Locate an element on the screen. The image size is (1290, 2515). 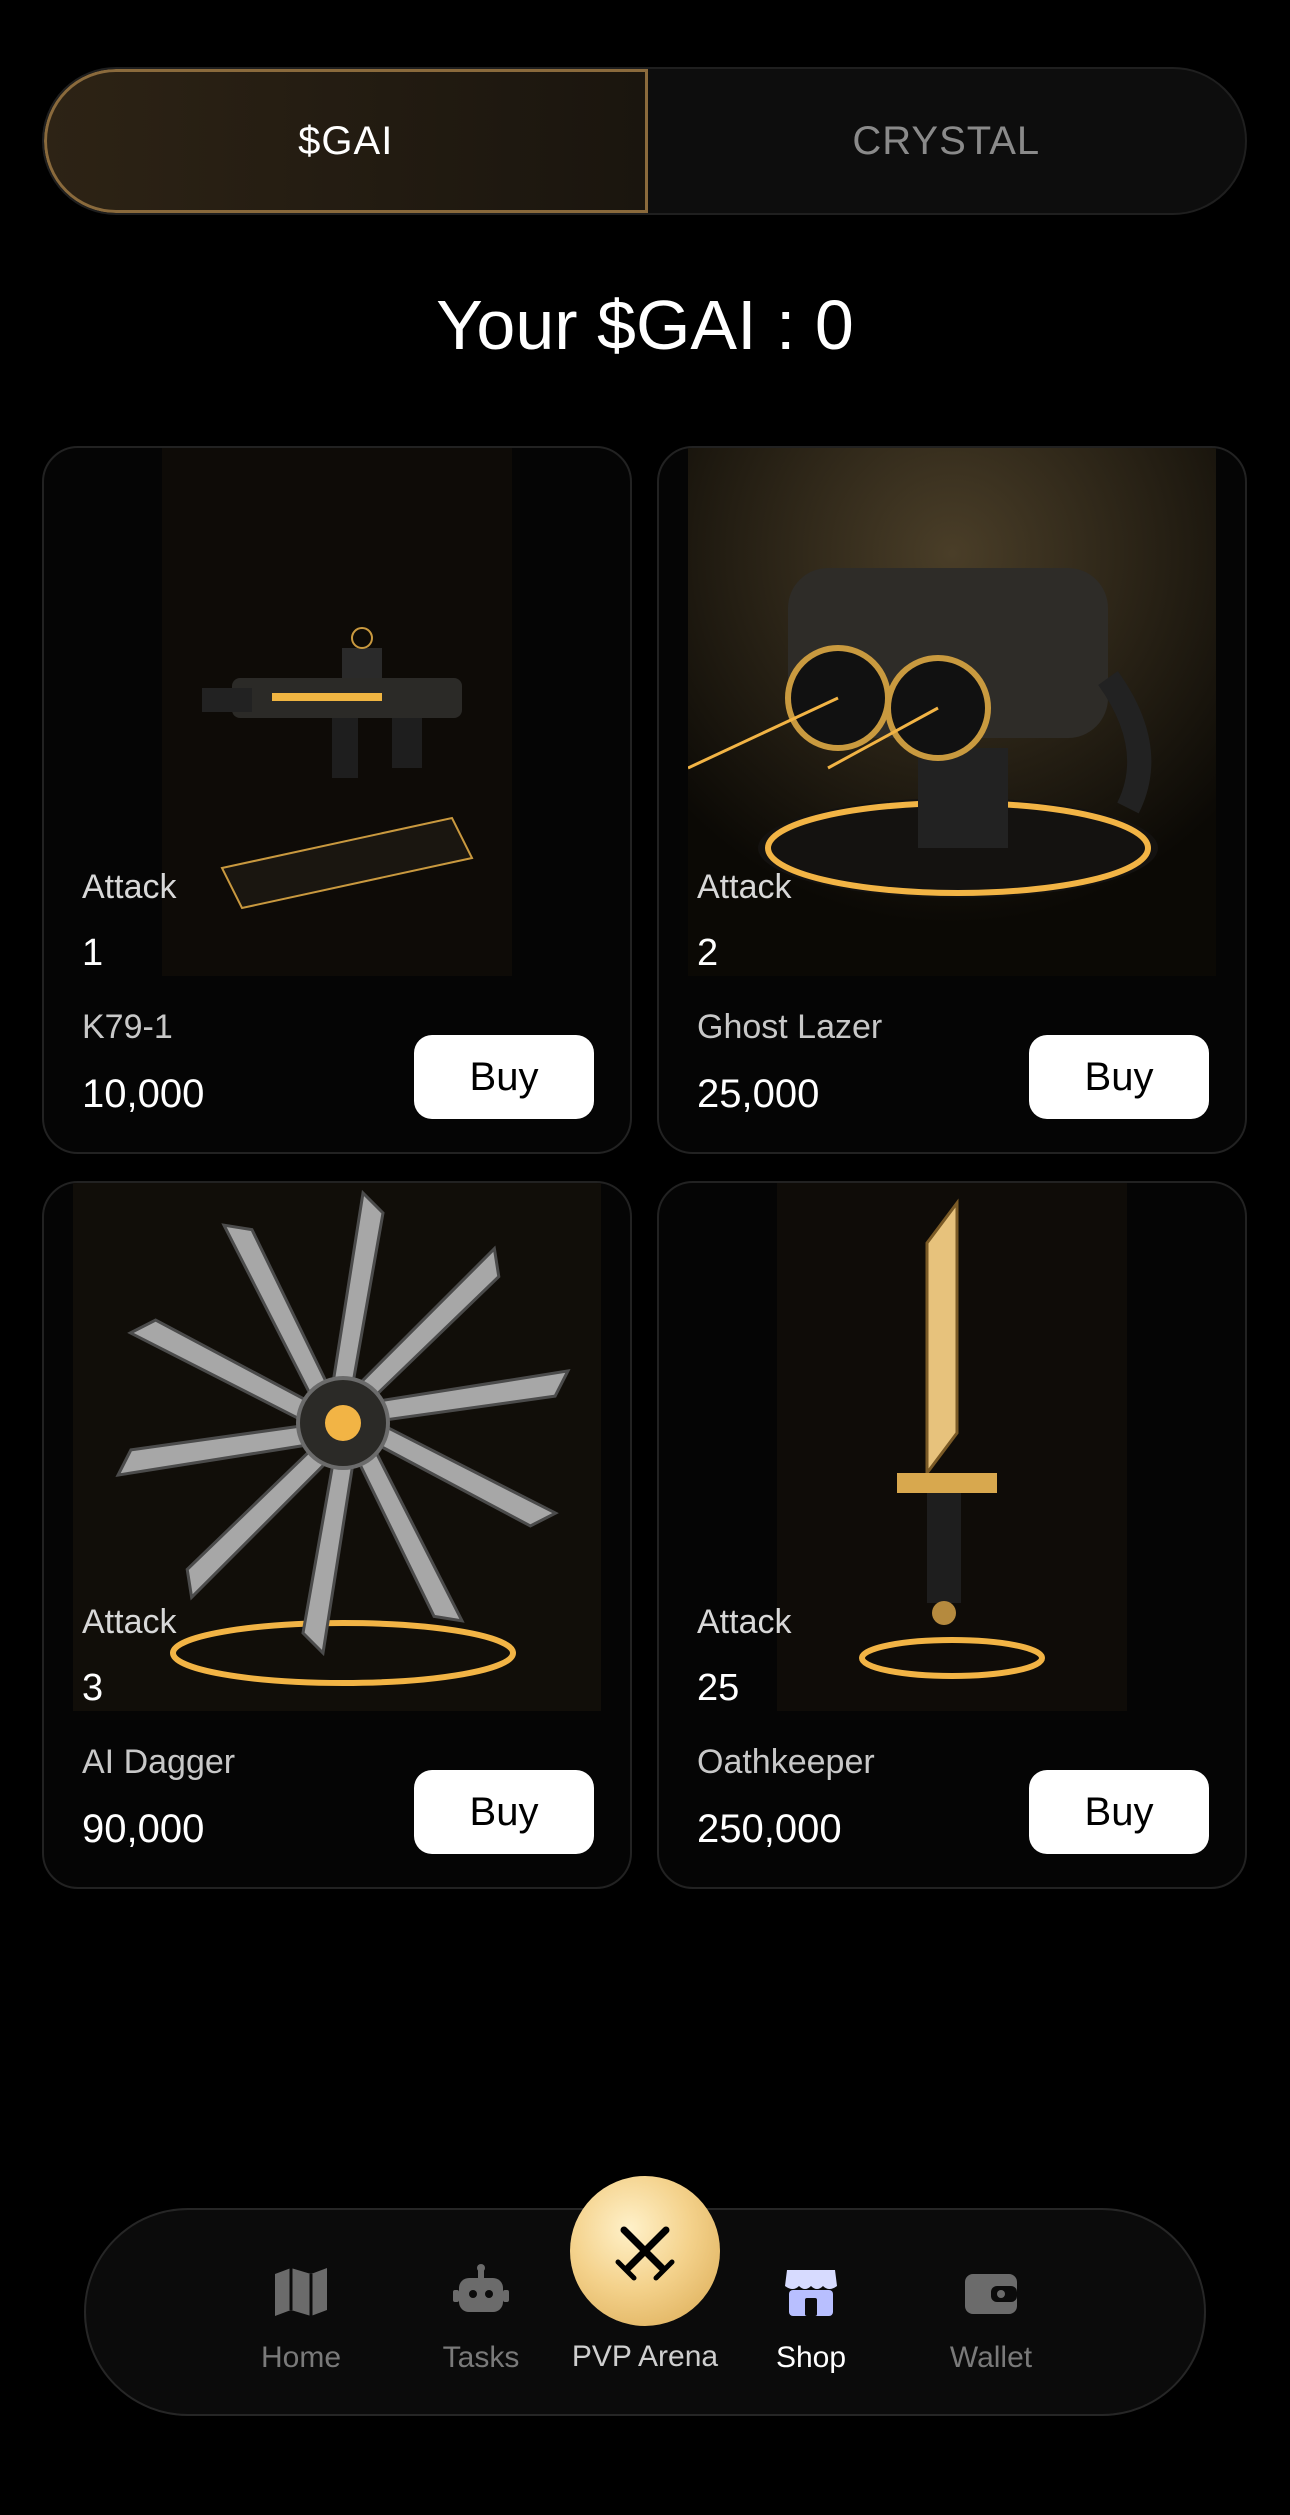
item-name: K79-1 is located at coordinates (127, 1027).